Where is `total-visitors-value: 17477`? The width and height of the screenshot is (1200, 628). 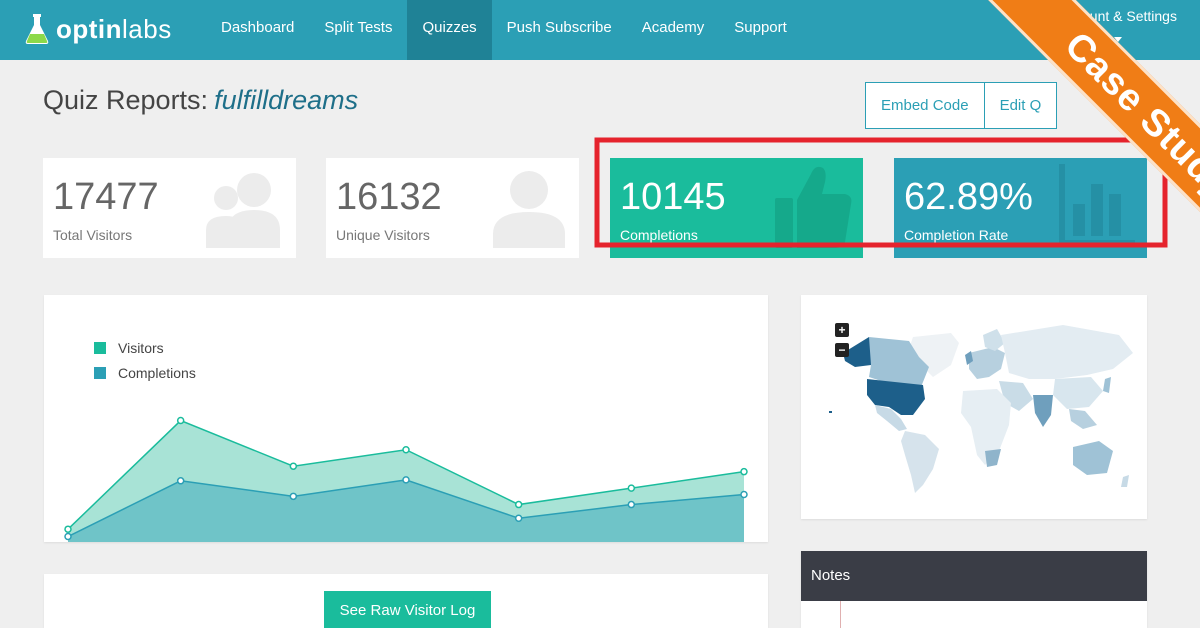
total-visitors-value: 17477 is located at coordinates (106, 197).